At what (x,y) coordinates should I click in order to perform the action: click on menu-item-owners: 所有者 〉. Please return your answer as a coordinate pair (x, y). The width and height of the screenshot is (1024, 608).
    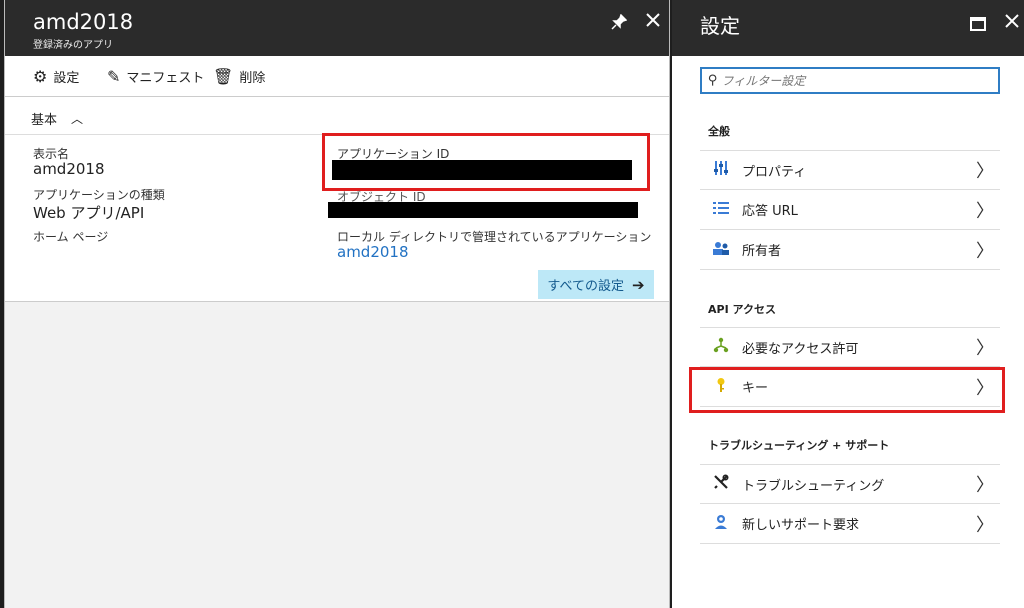
    Looking at the image, I should click on (850, 250).